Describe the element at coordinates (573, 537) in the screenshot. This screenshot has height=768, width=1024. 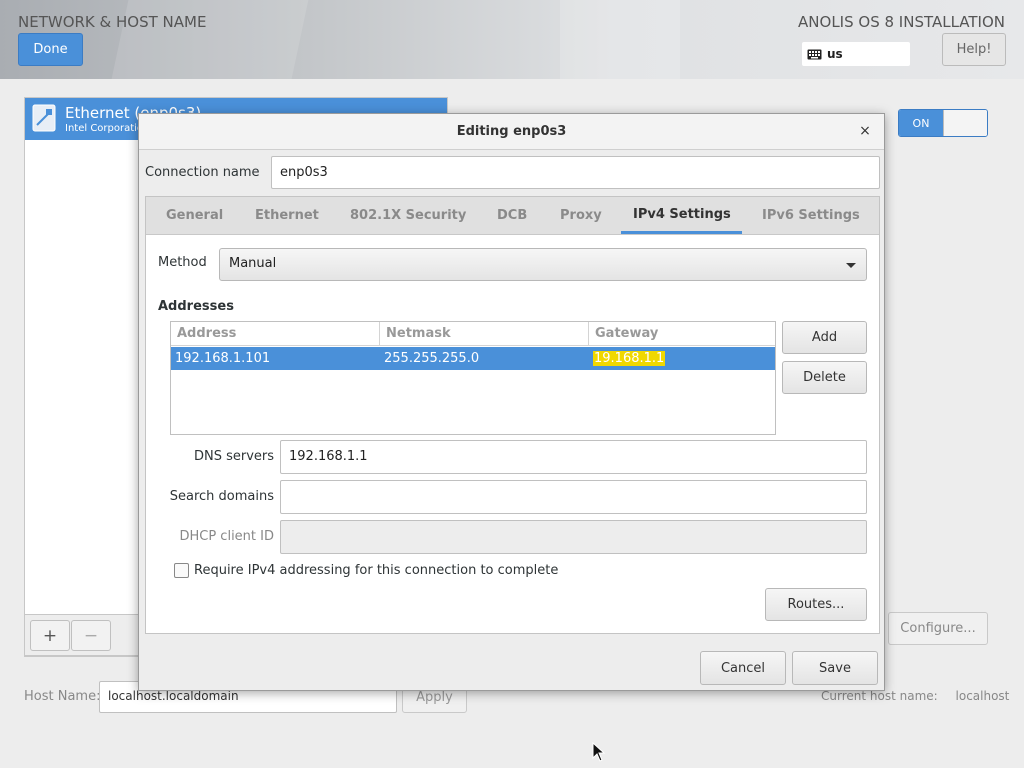
I see `dhcp-client-id-input` at that location.